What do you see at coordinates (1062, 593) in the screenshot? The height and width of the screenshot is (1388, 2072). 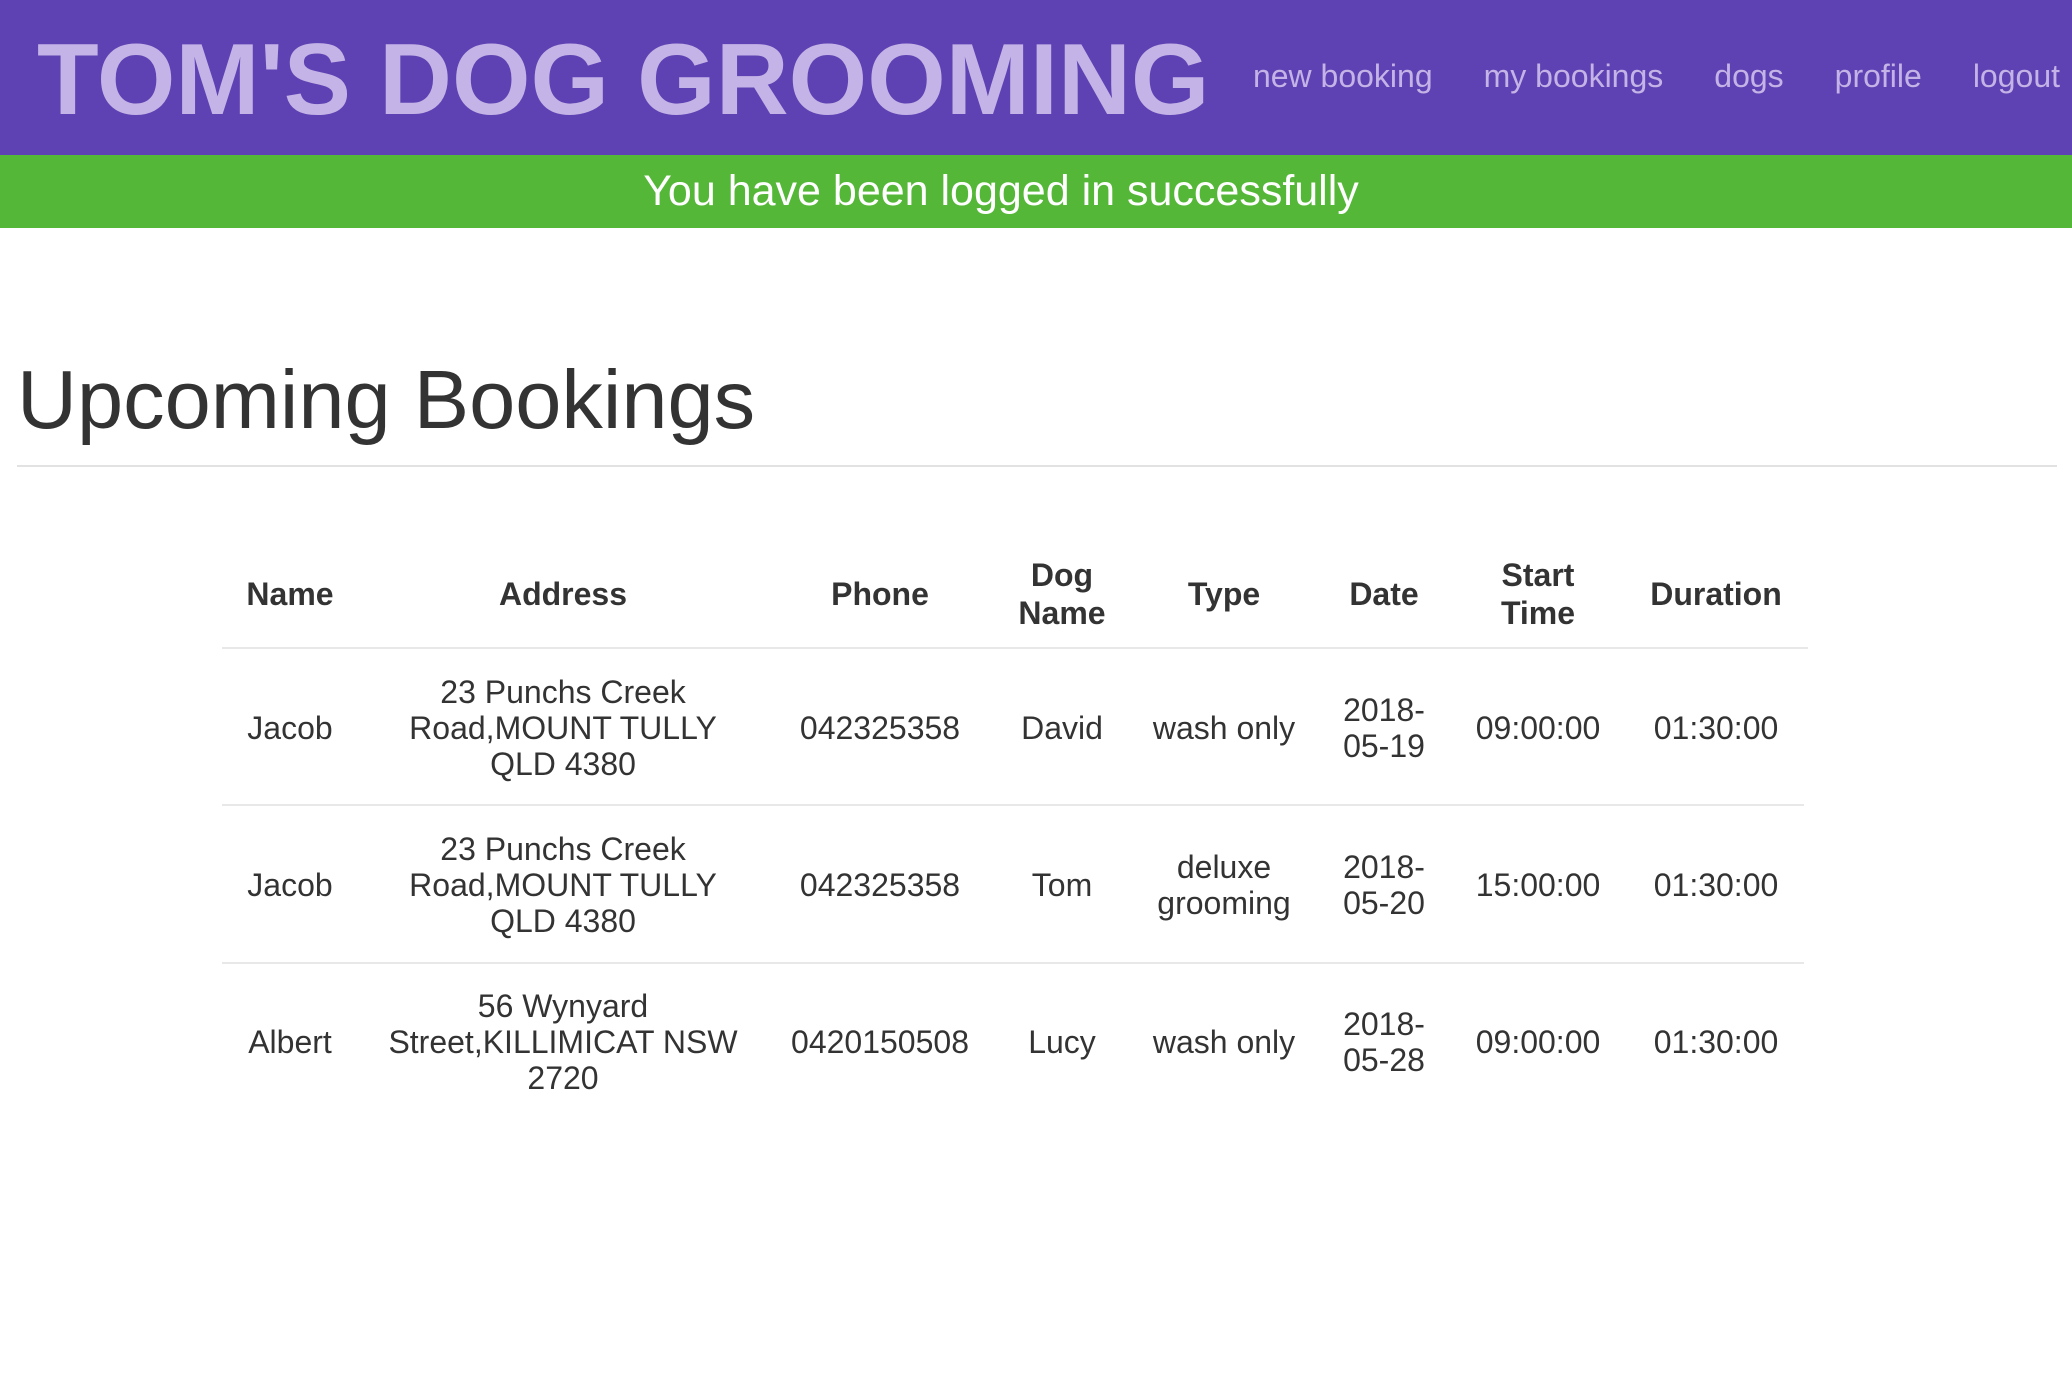 I see `column-header-dog-name: Dog Name` at bounding box center [1062, 593].